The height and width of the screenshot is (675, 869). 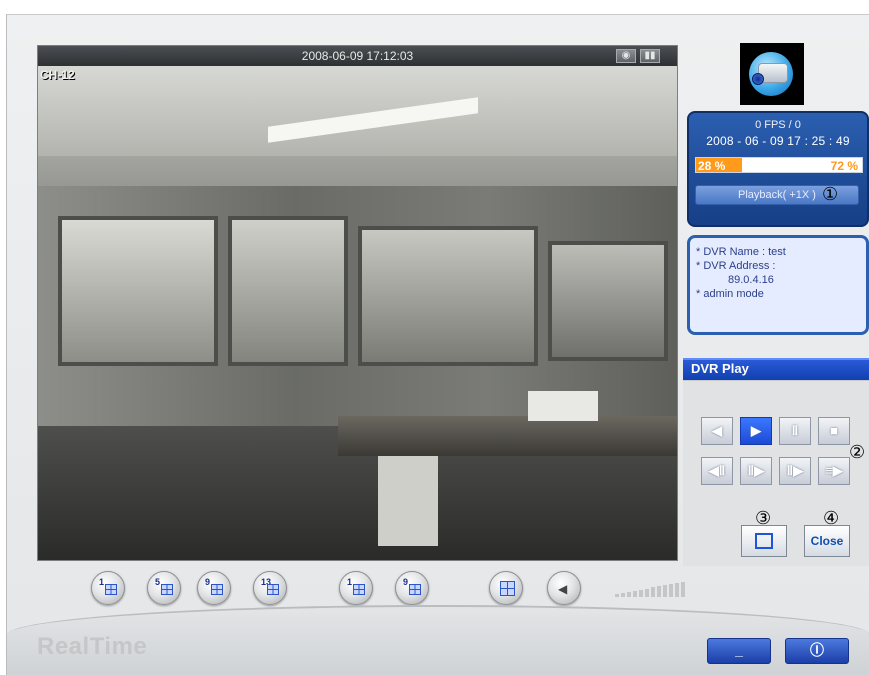 I want to click on page-count: 9, so click(x=406, y=582).